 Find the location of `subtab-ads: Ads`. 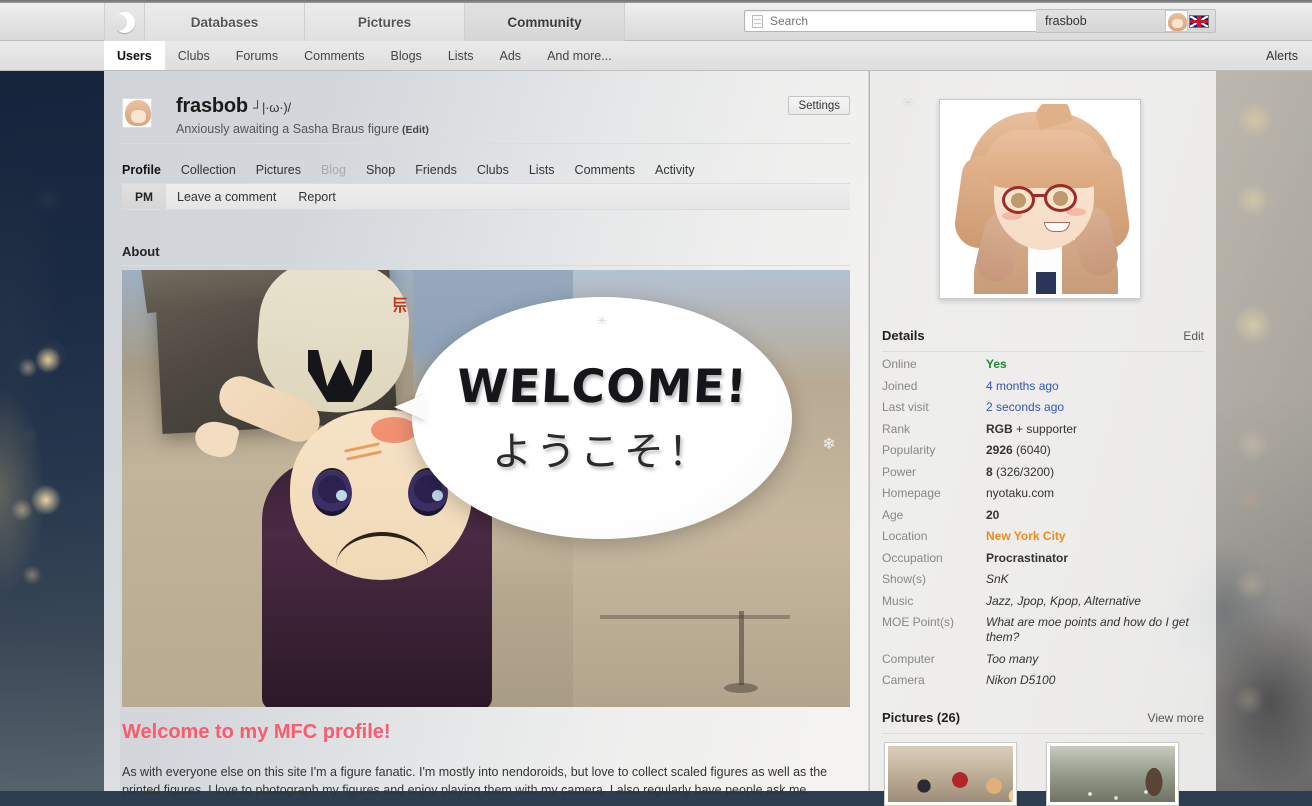

subtab-ads: Ads is located at coordinates (511, 56).